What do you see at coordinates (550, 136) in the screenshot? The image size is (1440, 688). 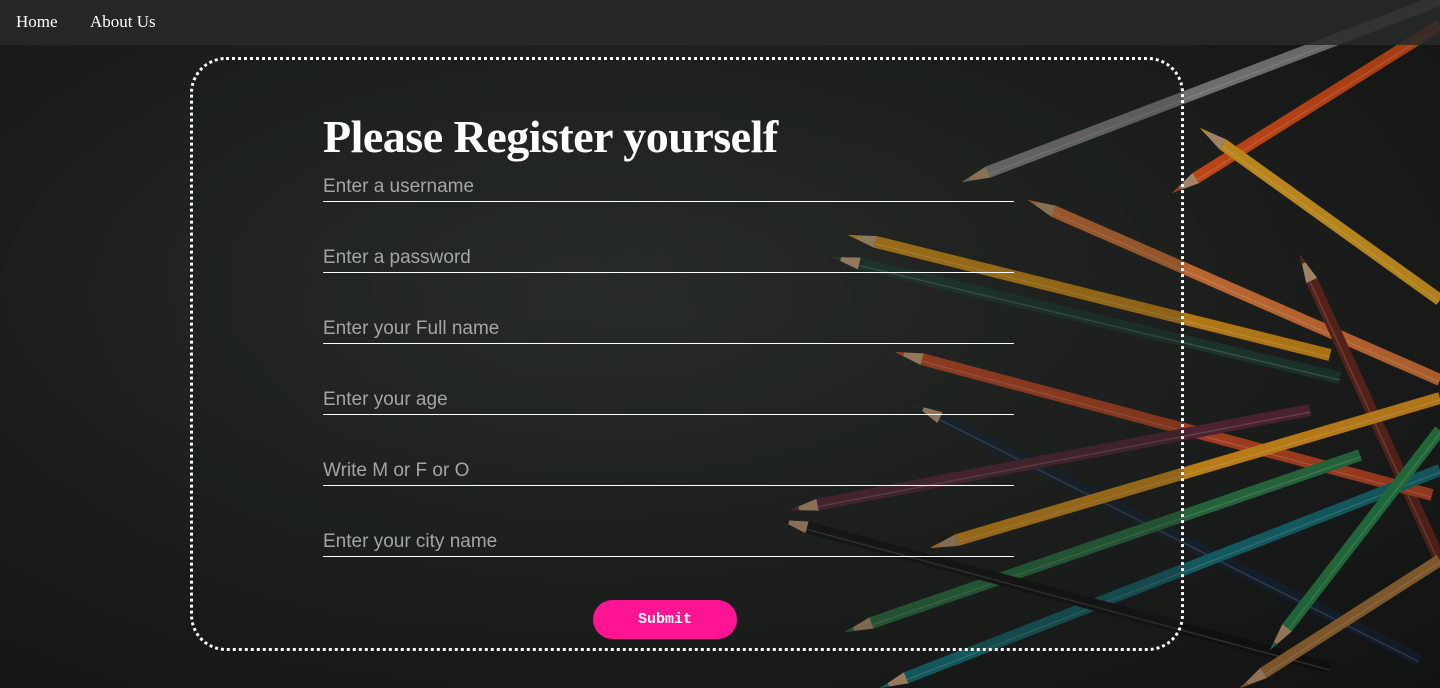 I see `form-title: Please Register yourself` at bounding box center [550, 136].